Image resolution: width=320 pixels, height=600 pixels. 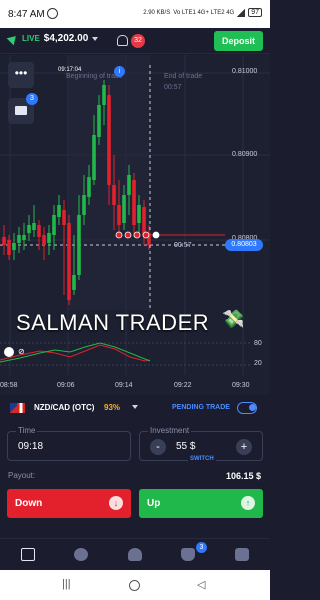 I want to click on decrease-investment-button: -, so click(x=158, y=447).